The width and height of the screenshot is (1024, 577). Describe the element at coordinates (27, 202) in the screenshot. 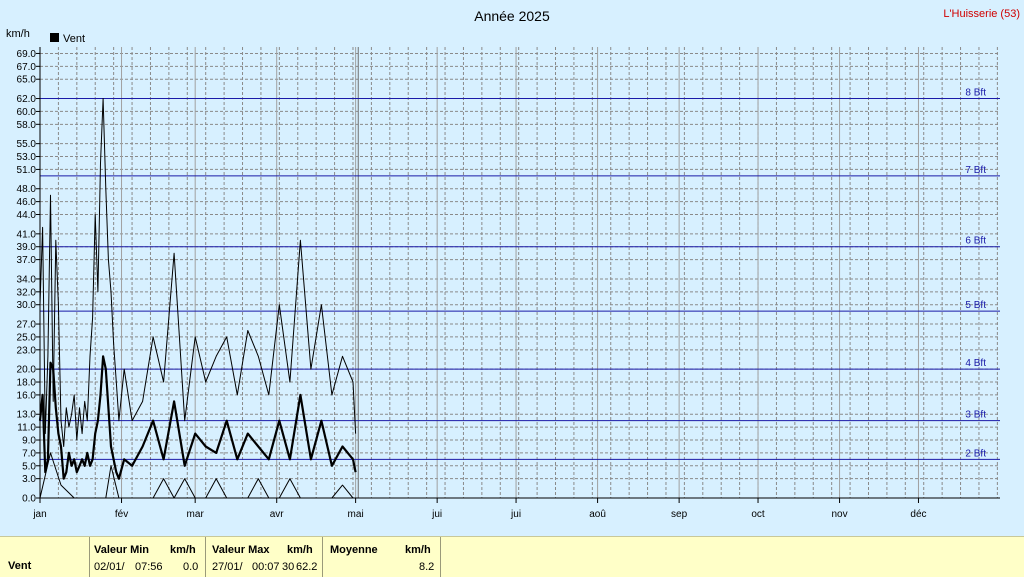

I see `y-tick-label: 46.0` at that location.